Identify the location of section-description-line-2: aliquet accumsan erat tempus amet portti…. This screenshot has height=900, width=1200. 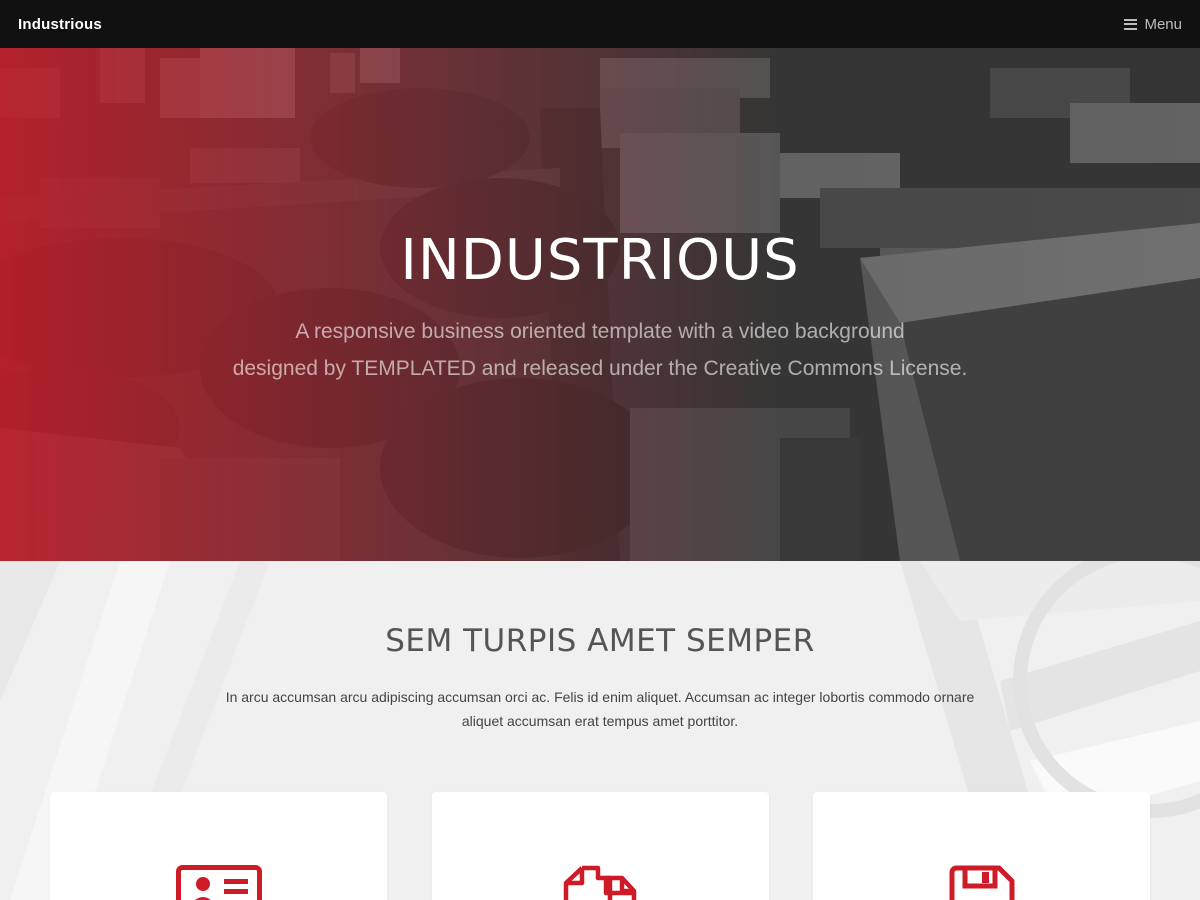
(600, 721).